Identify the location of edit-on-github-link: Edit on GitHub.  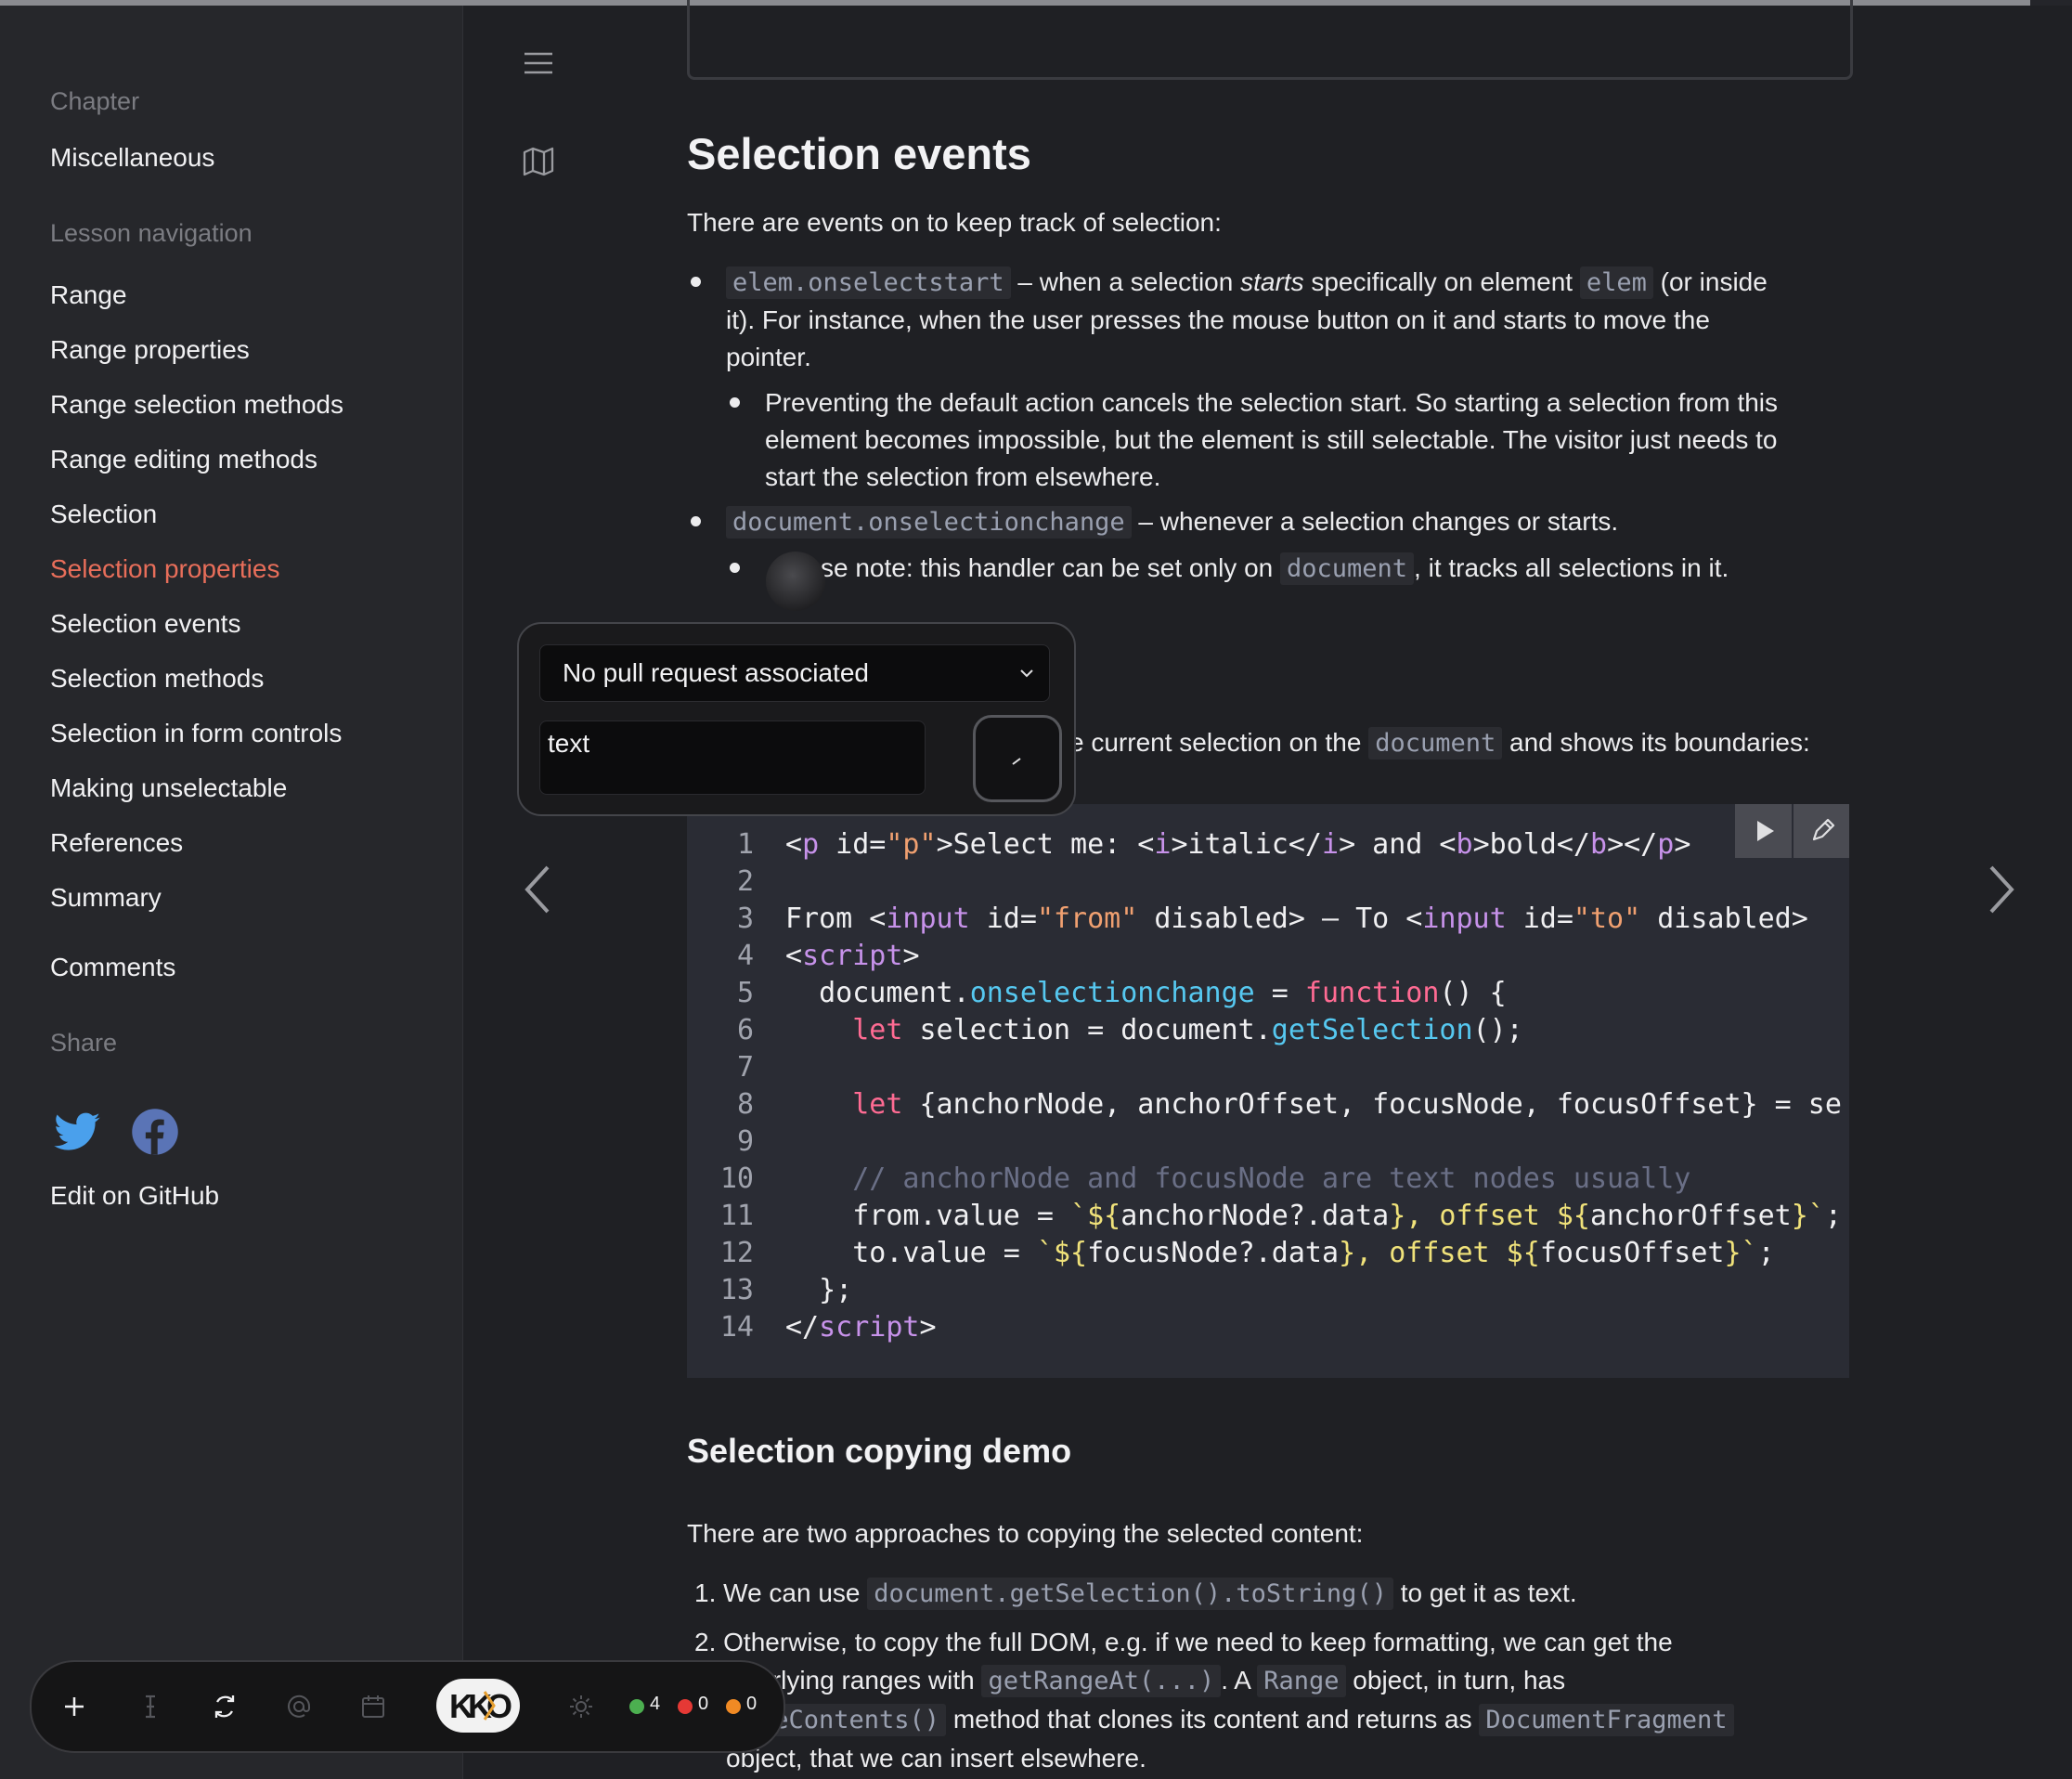
(134, 1196).